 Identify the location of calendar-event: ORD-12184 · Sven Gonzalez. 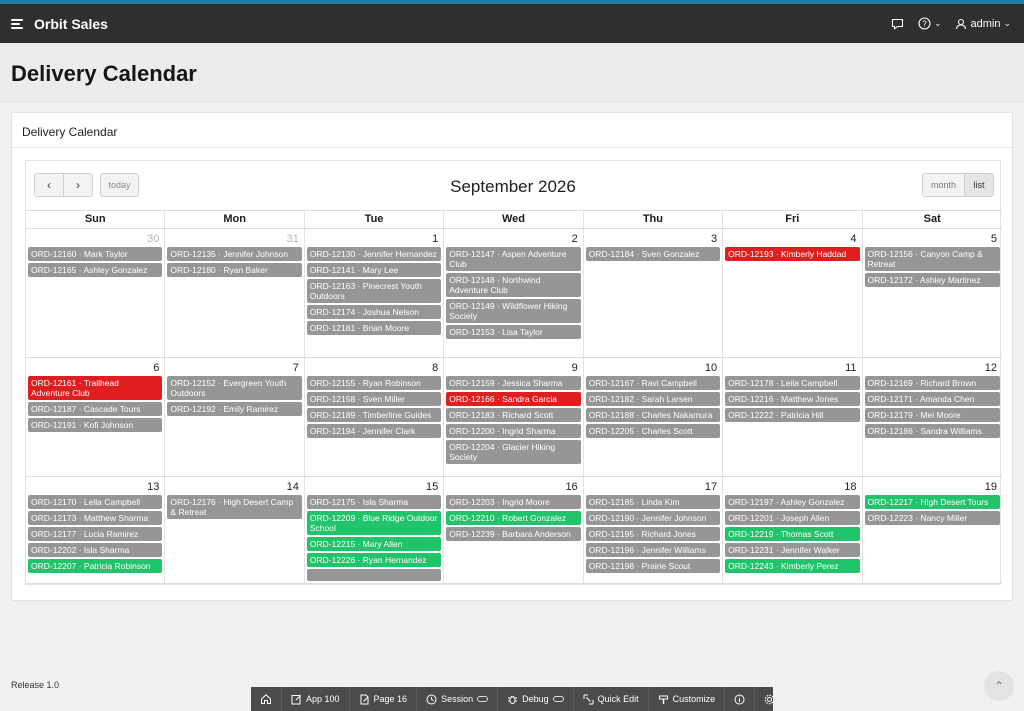
(653, 254).